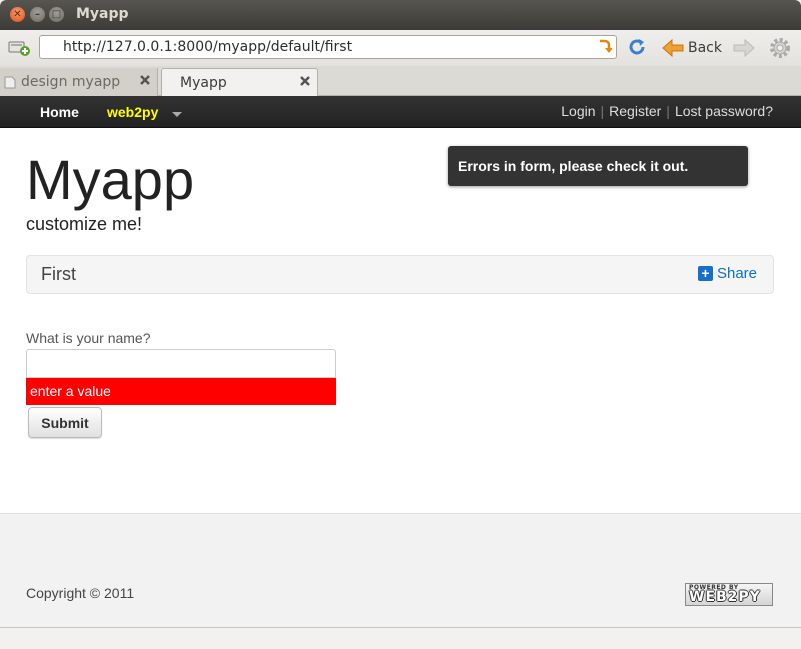 This screenshot has height=649, width=801. I want to click on minimize-window-icon: –, so click(37, 14).